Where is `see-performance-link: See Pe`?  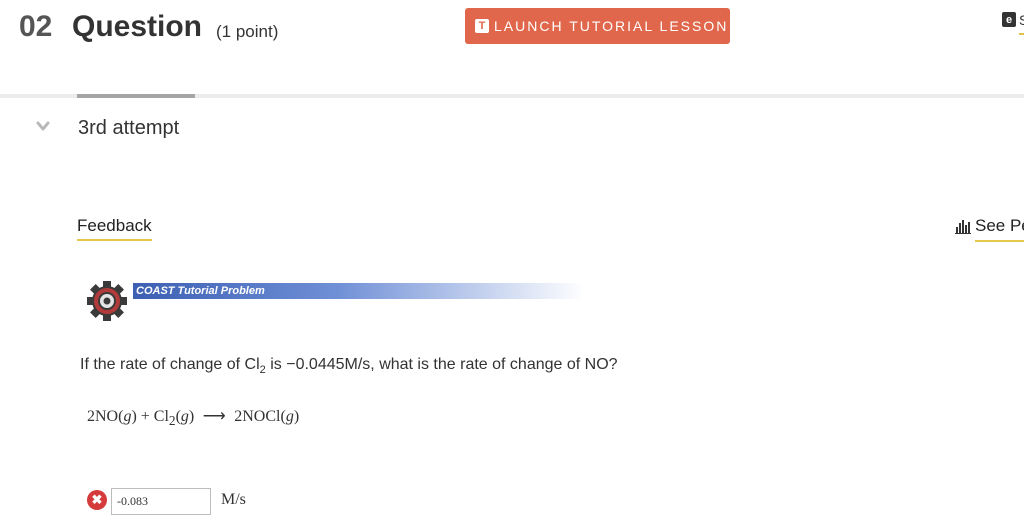
see-performance-link: See Pe is located at coordinates (989, 228).